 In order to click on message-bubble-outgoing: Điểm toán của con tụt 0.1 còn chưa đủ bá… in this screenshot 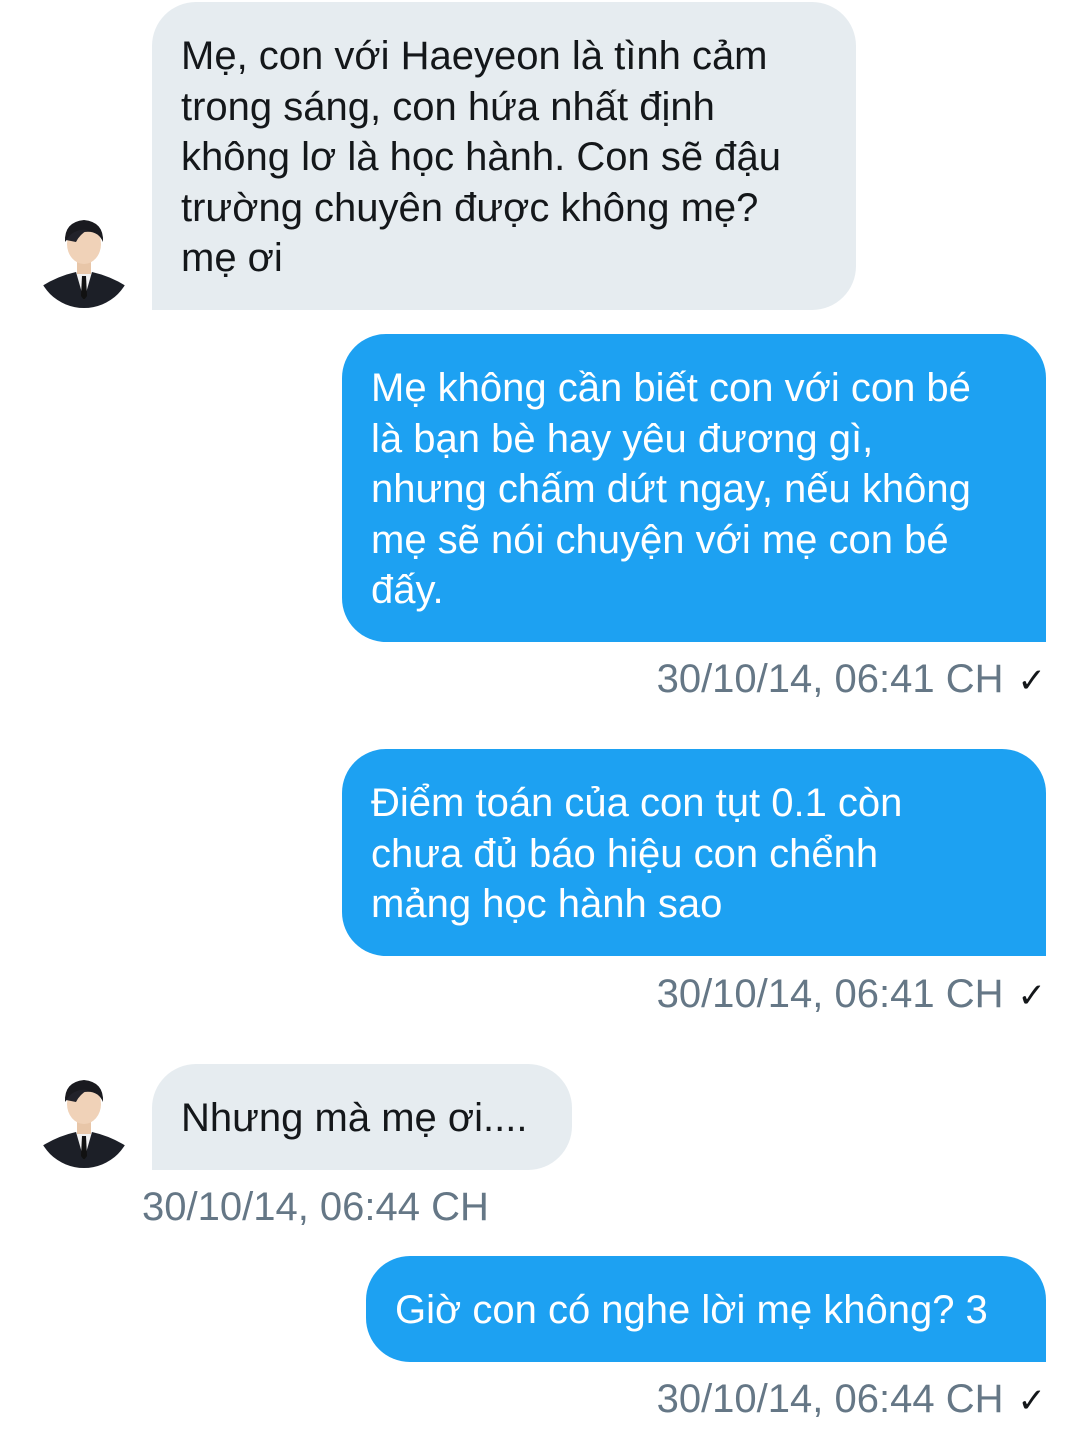, I will do `click(694, 852)`.